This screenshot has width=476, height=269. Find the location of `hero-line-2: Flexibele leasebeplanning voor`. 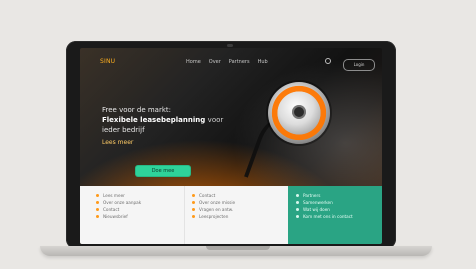

hero-line-2: Flexibele leasebeplanning voor is located at coordinates (162, 120).